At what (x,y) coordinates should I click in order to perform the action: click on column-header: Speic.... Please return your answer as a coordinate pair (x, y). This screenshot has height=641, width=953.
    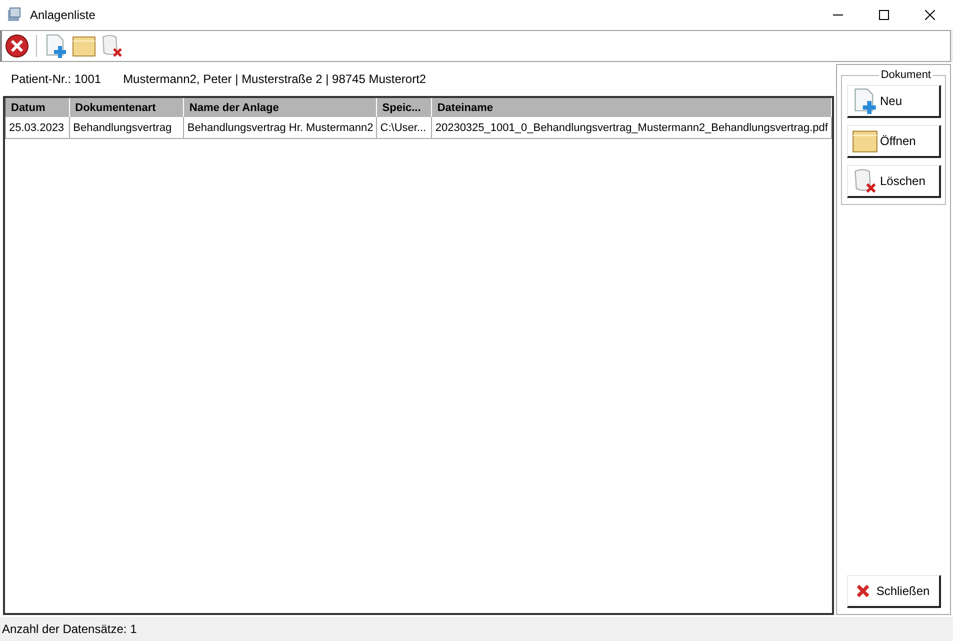
    Looking at the image, I should click on (404, 107).